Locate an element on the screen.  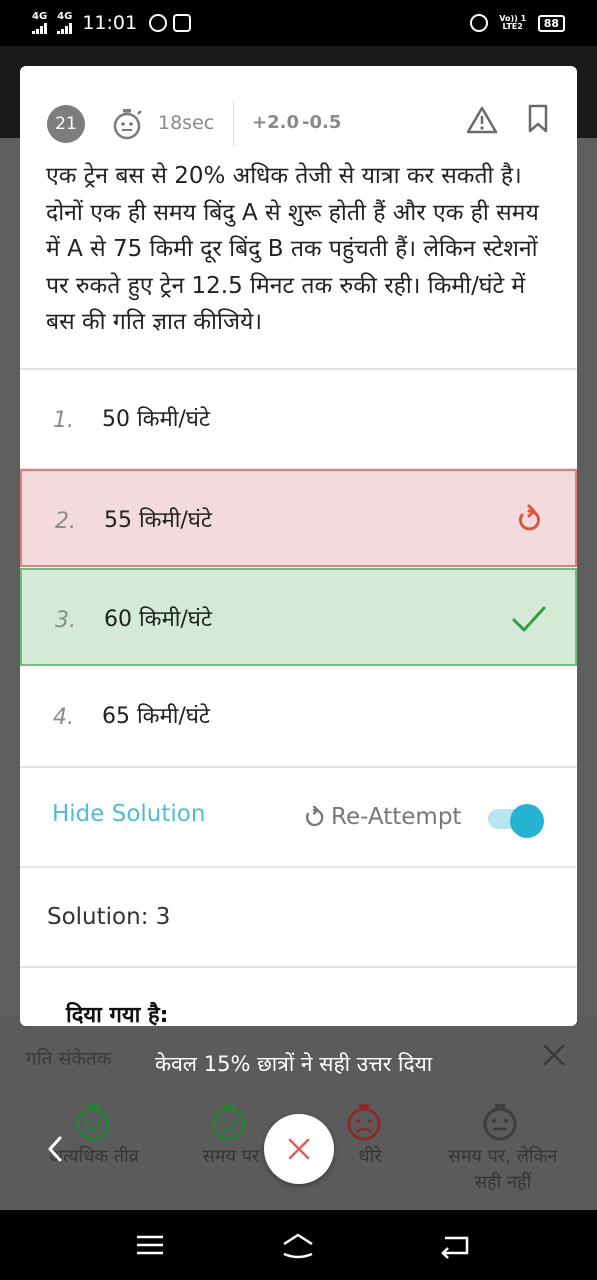
option-3: 3. 60 किमी/घंटे is located at coordinates (298, 617).